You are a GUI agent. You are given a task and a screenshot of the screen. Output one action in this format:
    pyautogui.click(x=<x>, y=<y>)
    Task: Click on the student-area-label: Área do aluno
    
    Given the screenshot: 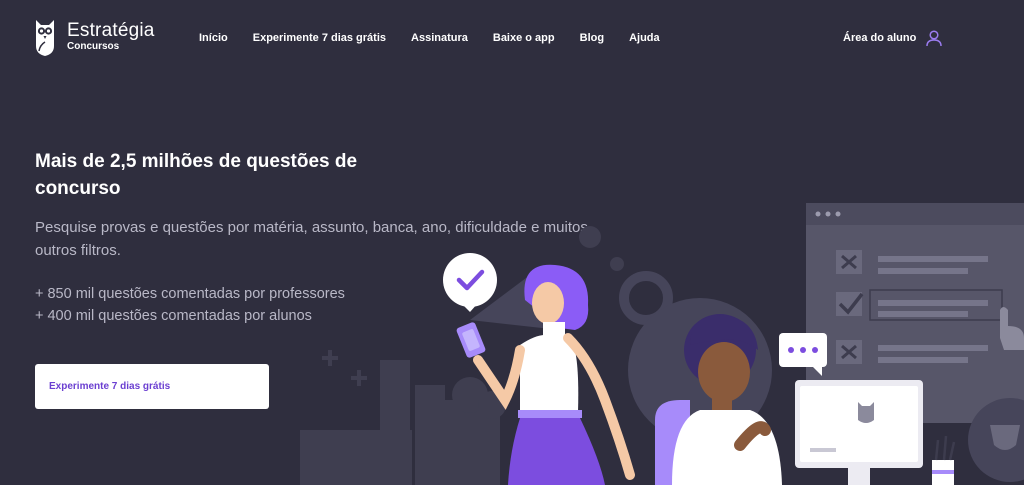 What is the action you would take?
    pyautogui.click(x=880, y=38)
    